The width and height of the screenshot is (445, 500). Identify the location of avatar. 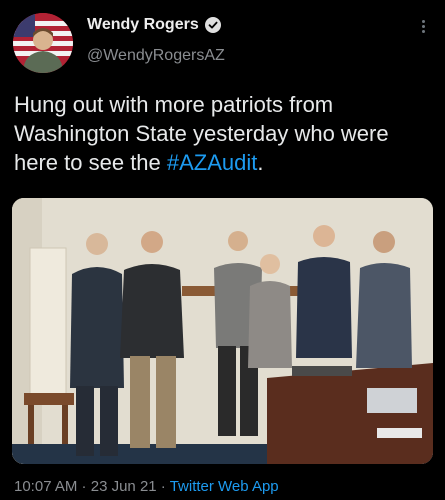
(43, 43).